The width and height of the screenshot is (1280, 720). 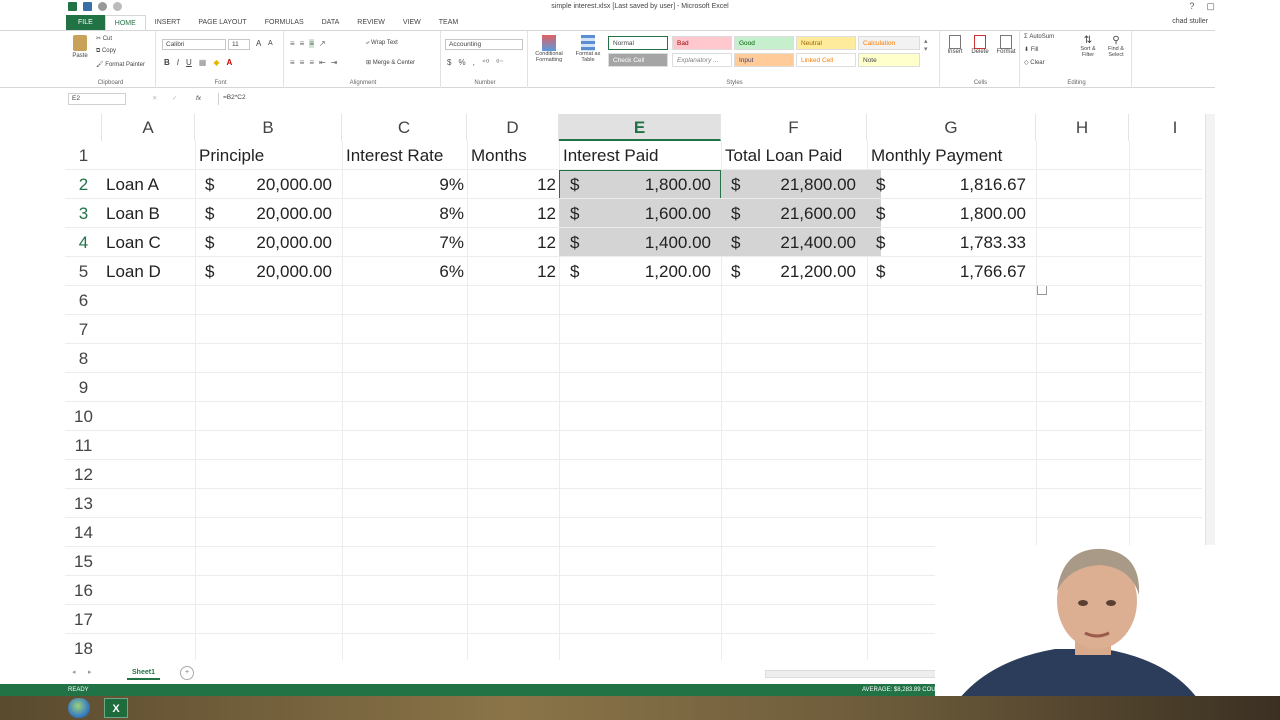 I want to click on tab-review: REVIEW, so click(x=371, y=22).